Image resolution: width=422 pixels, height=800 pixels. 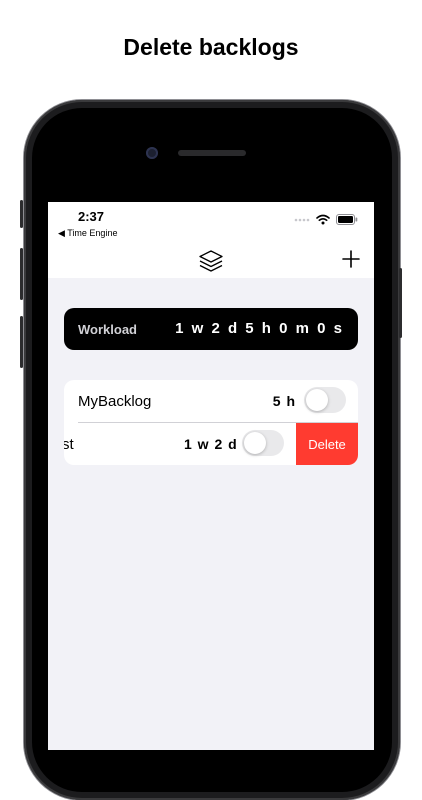 I want to click on workload-total: 1 w 2 d 5 h 0 m 0 s, so click(x=259, y=328).